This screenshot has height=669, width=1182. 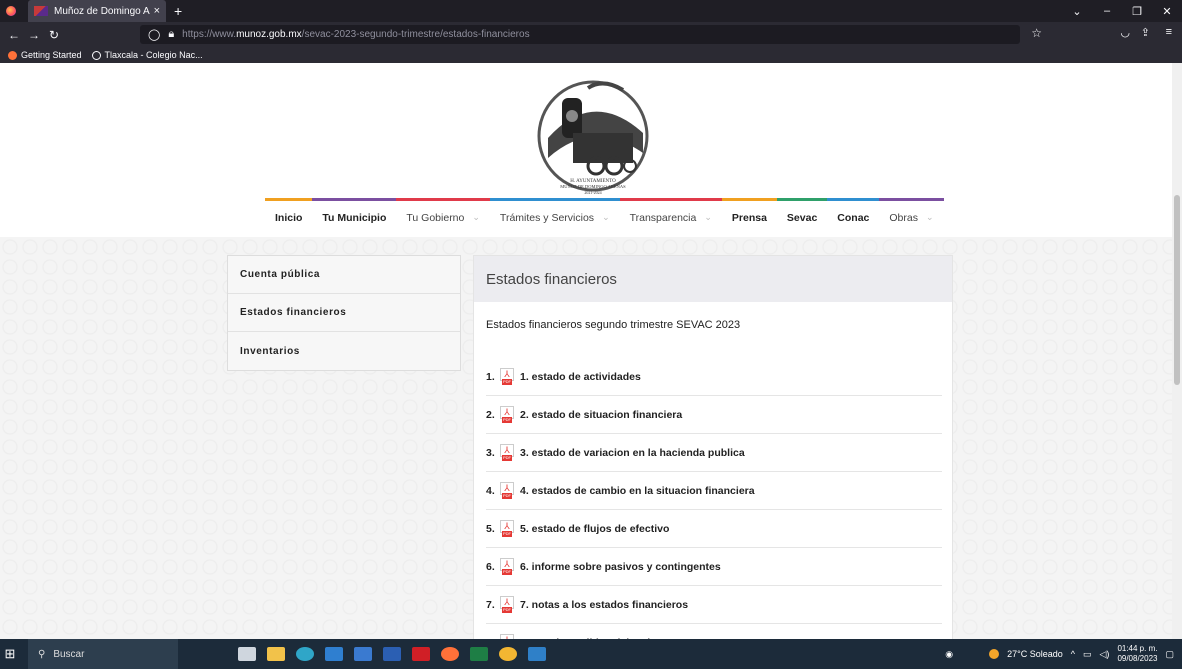 I want to click on taskbar-search: ⚲ Buscar, so click(x=103, y=654).